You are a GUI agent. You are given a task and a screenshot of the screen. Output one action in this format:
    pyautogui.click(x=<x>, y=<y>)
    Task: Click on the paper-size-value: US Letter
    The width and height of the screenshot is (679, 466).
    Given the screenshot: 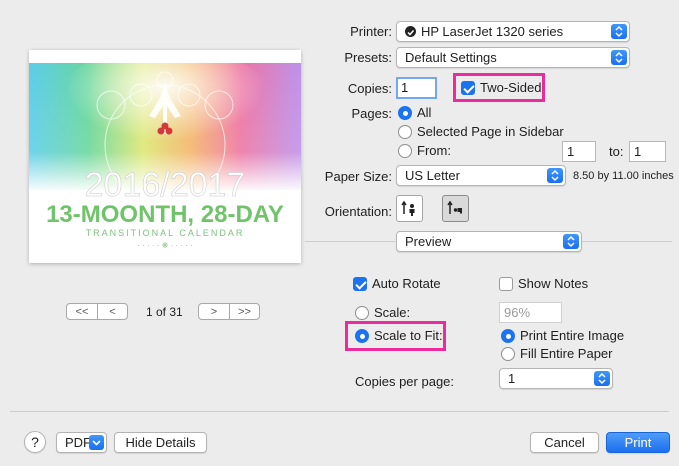 What is the action you would take?
    pyautogui.click(x=432, y=175)
    